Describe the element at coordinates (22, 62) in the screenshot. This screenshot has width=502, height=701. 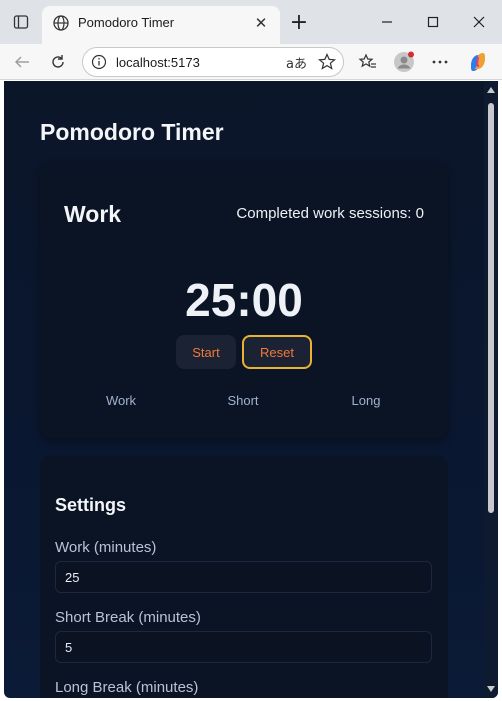
I see `back-icon` at that location.